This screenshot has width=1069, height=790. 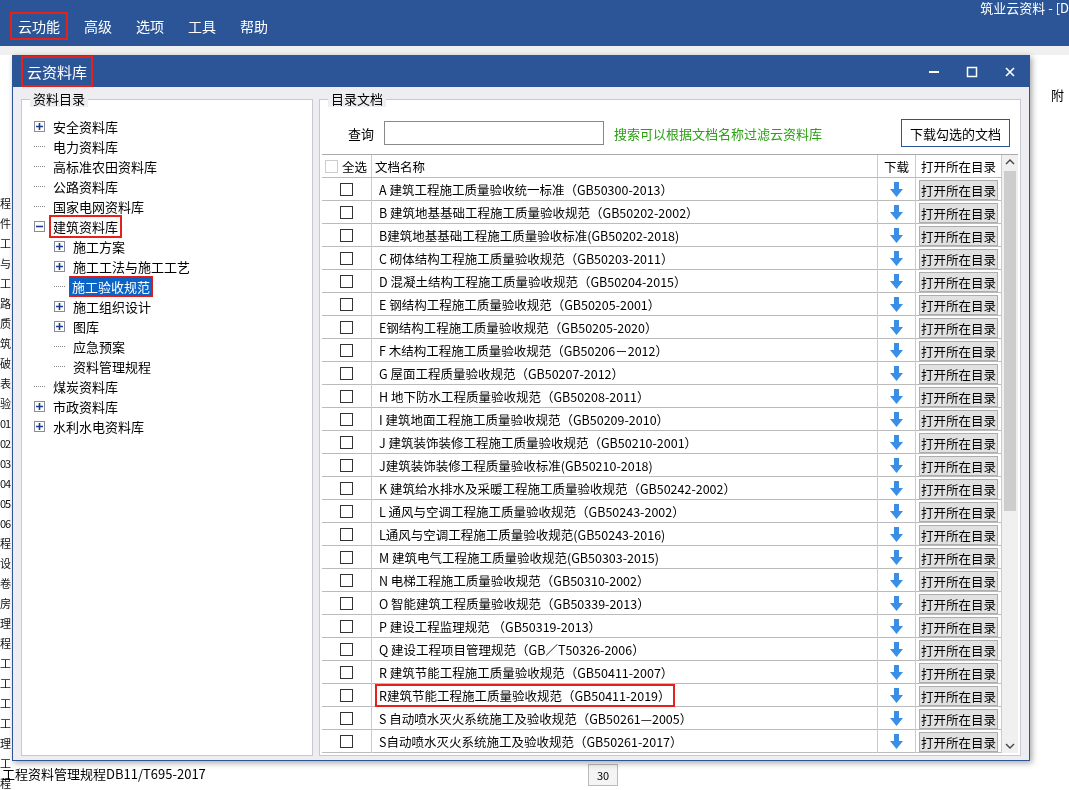 What do you see at coordinates (538, 443) in the screenshot?
I see `document-name: J 建筑装饰装修工程施工质量验收规范（GB50210-2001）` at bounding box center [538, 443].